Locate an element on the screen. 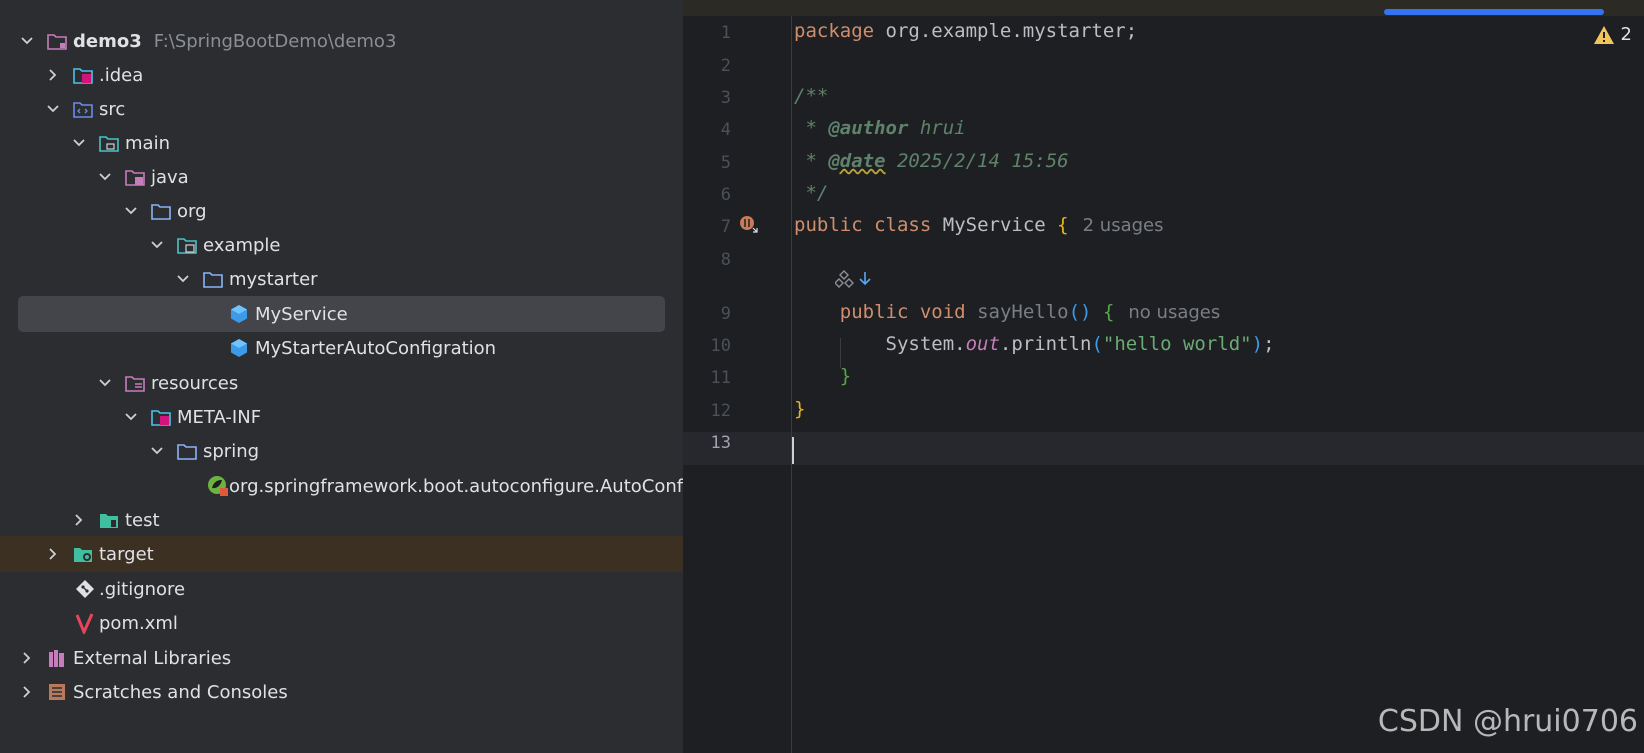 This screenshot has width=1644, height=753. tree-item-pom-xml: pom.xml is located at coordinates (341, 623).